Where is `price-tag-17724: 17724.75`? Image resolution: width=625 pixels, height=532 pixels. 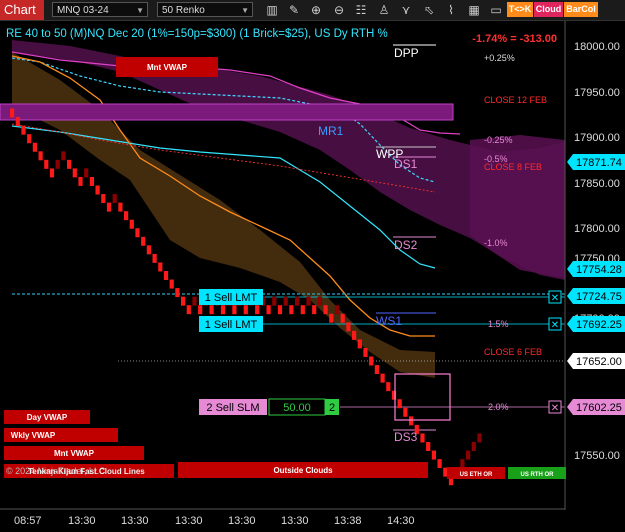
price-tag-17724: 17724.75 is located at coordinates (596, 296).